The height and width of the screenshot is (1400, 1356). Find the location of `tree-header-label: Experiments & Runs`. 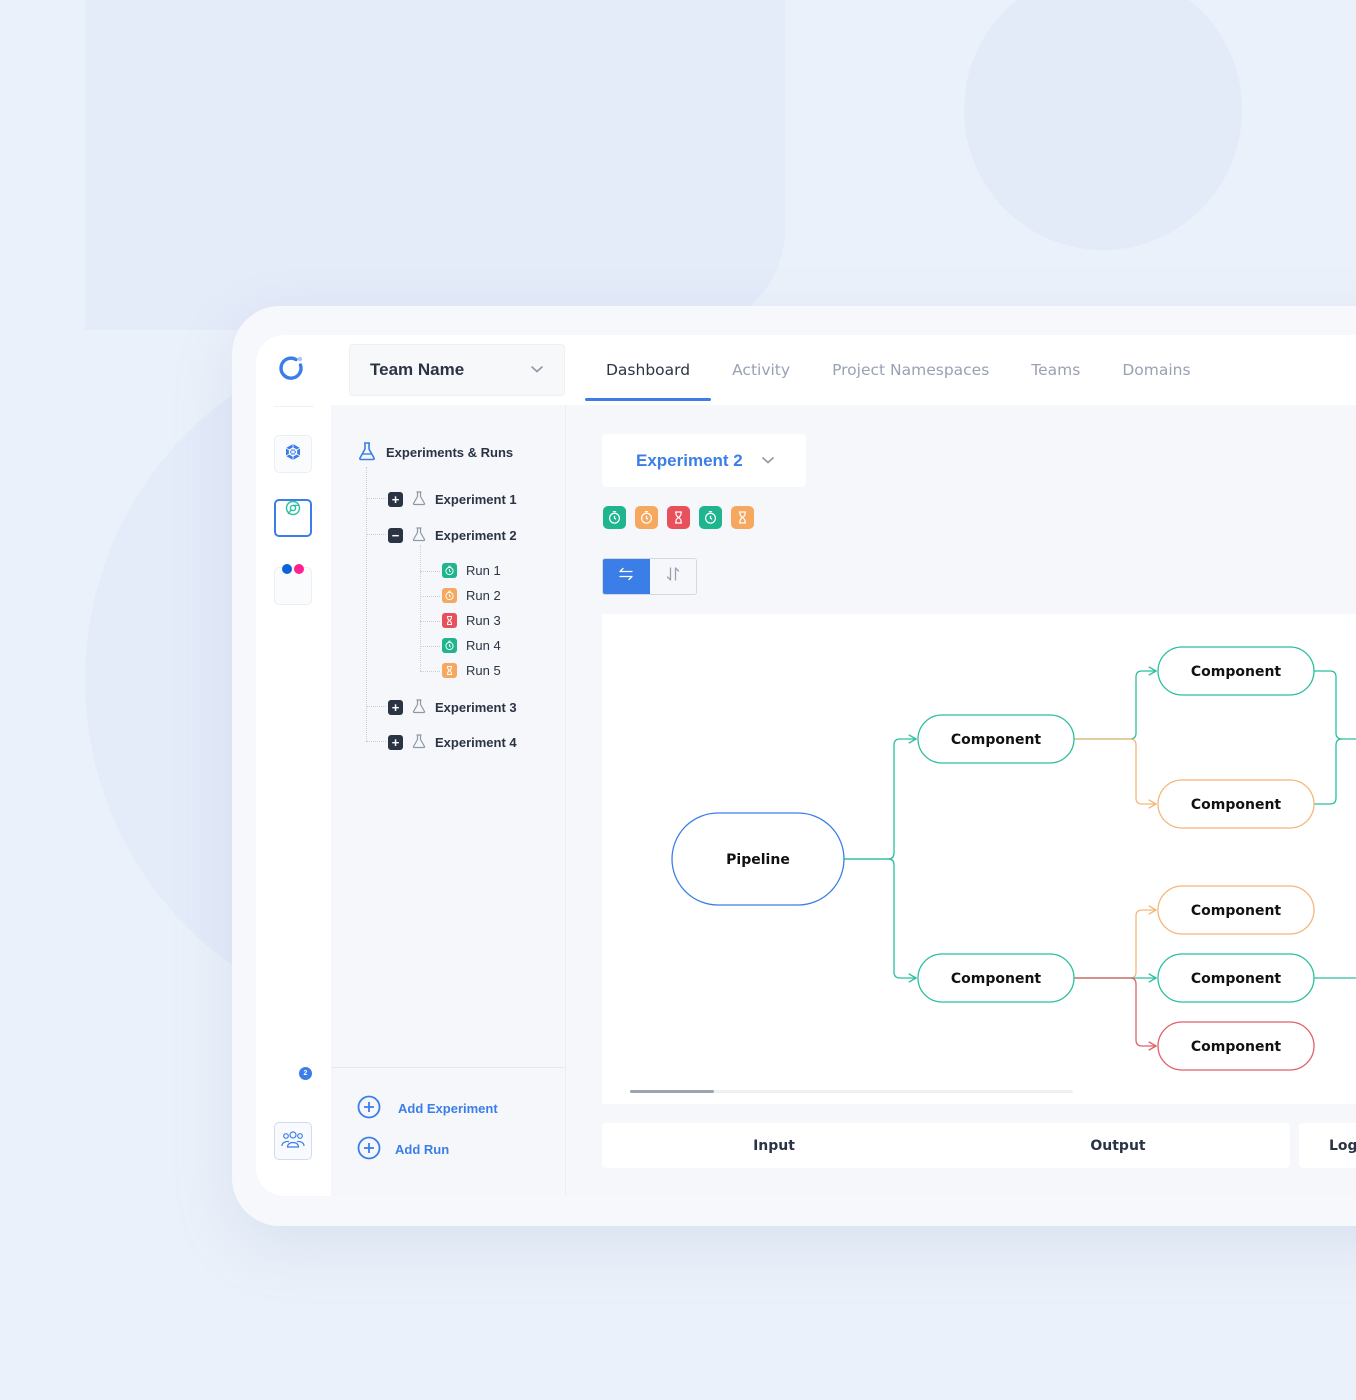

tree-header-label: Experiments & Runs is located at coordinates (450, 452).